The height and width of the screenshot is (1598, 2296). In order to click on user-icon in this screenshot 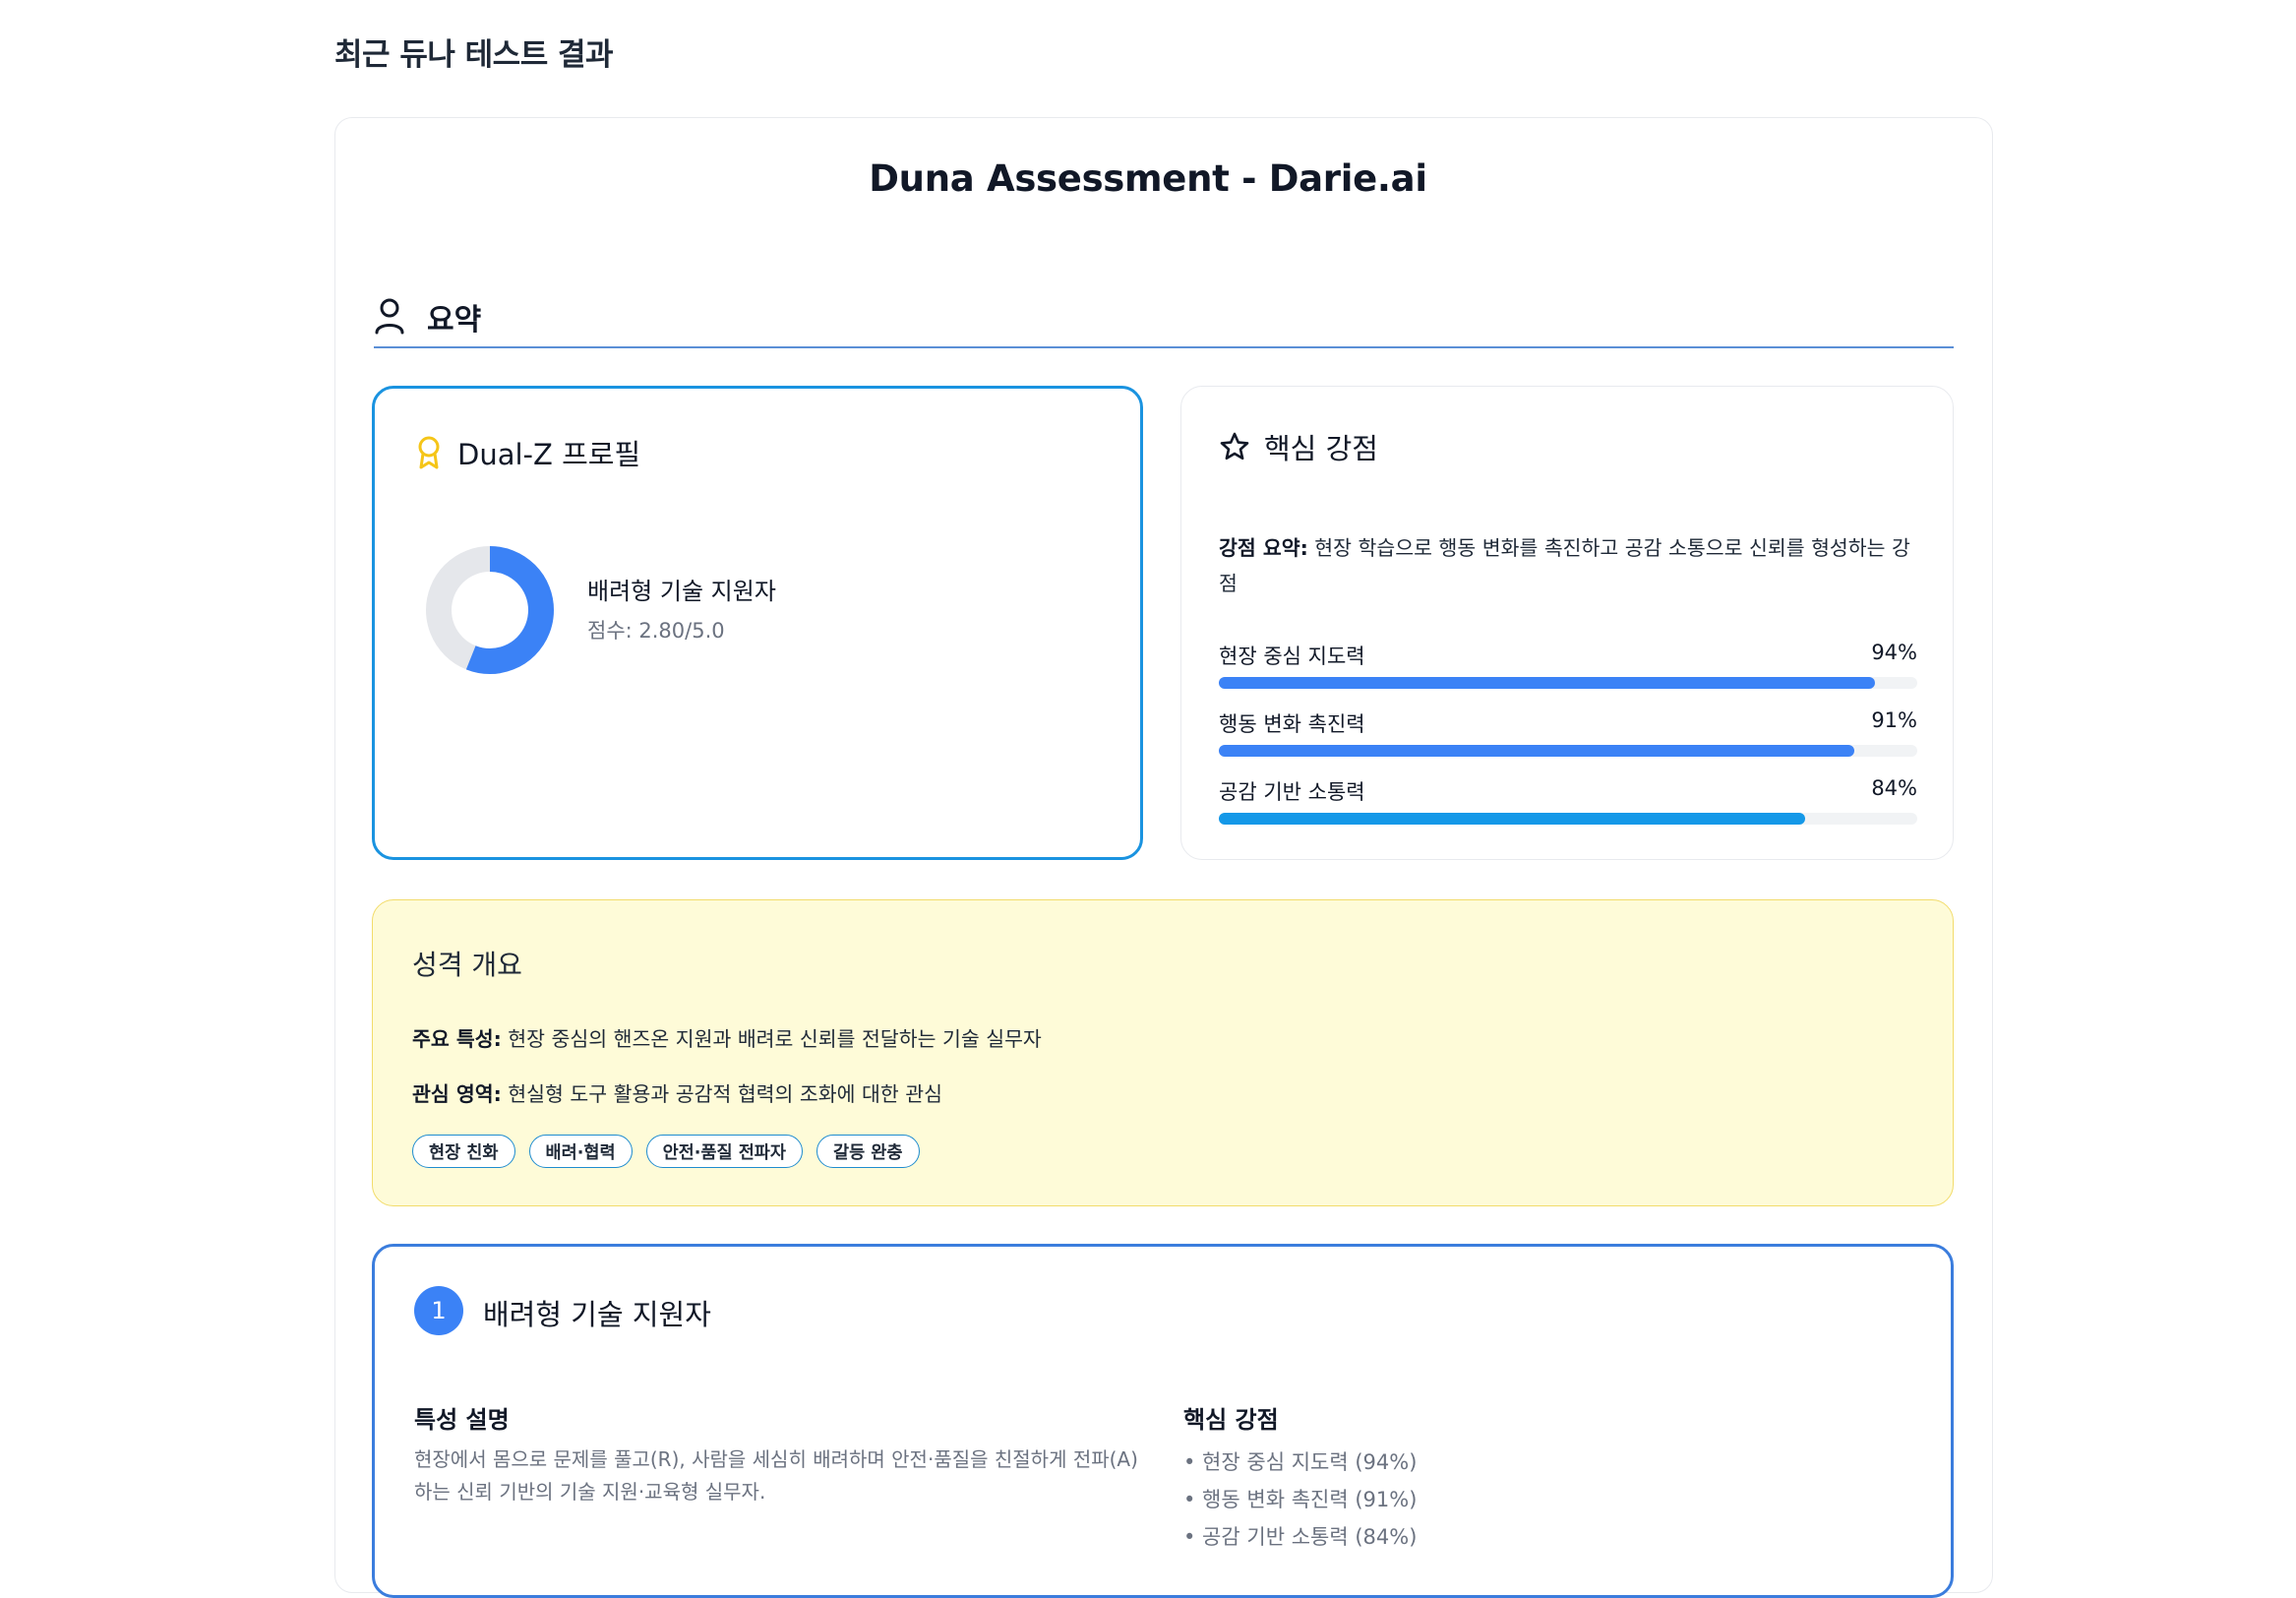, I will do `click(389, 316)`.